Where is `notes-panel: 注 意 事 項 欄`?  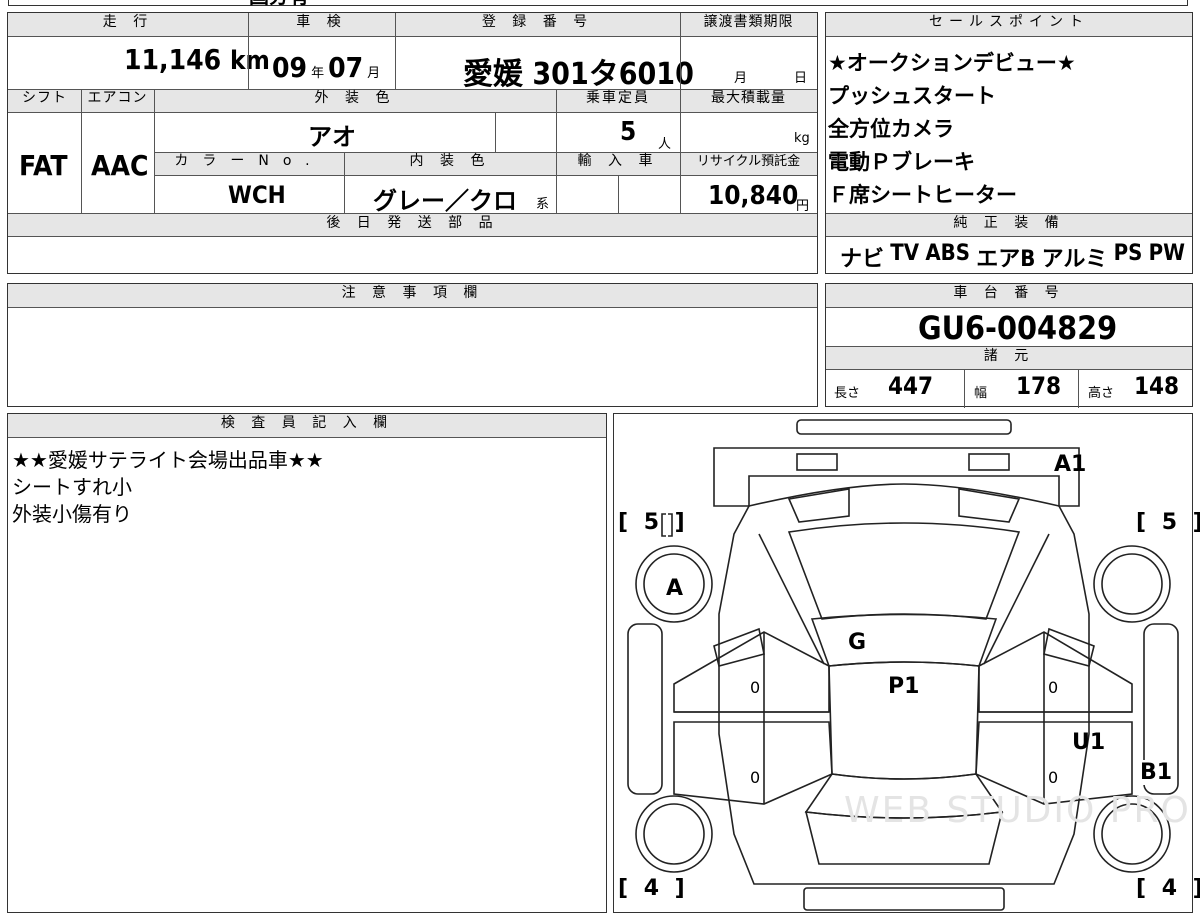
notes-panel: 注 意 事 項 欄 is located at coordinates (412, 345).